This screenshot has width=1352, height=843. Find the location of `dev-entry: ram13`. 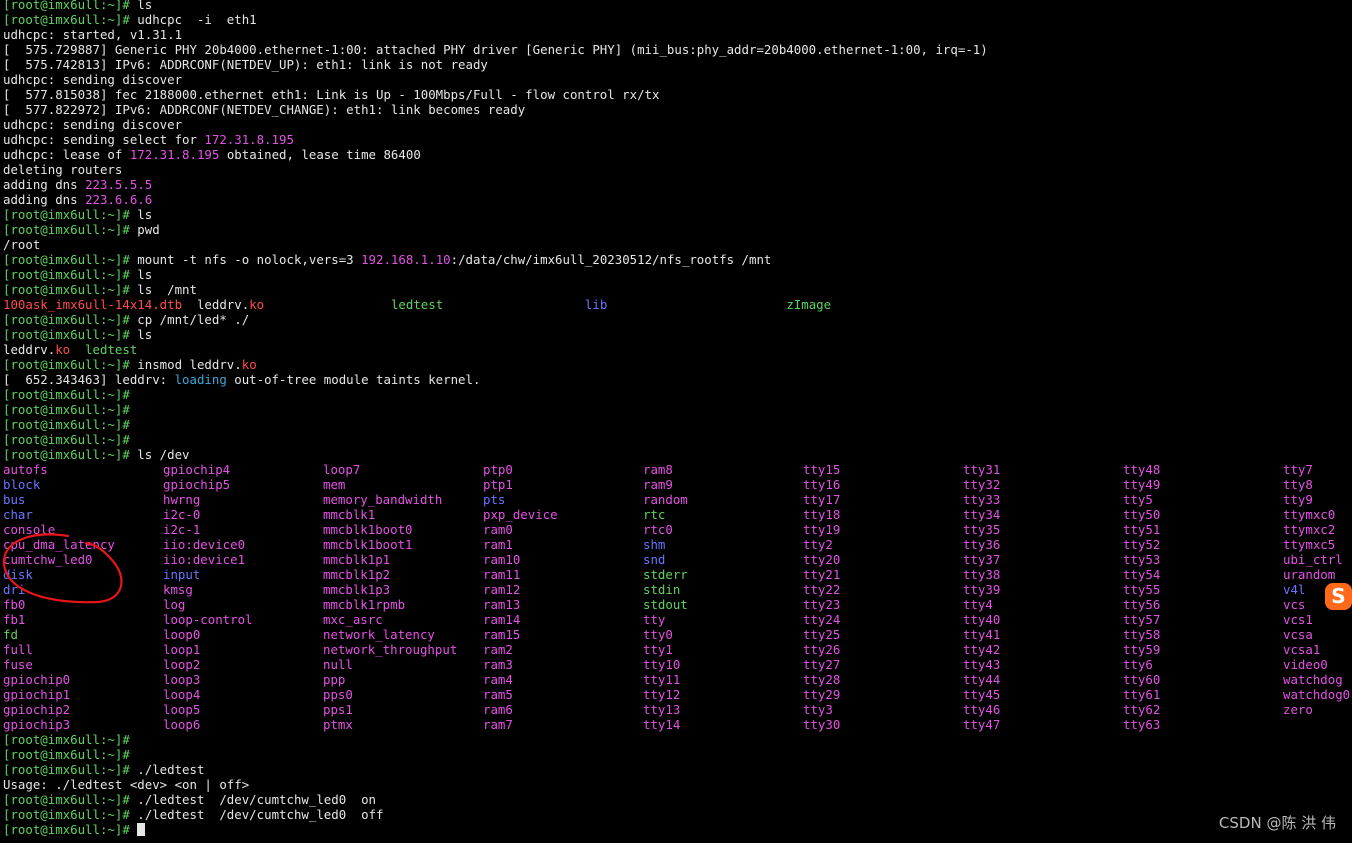

dev-entry: ram13 is located at coordinates (502, 604).